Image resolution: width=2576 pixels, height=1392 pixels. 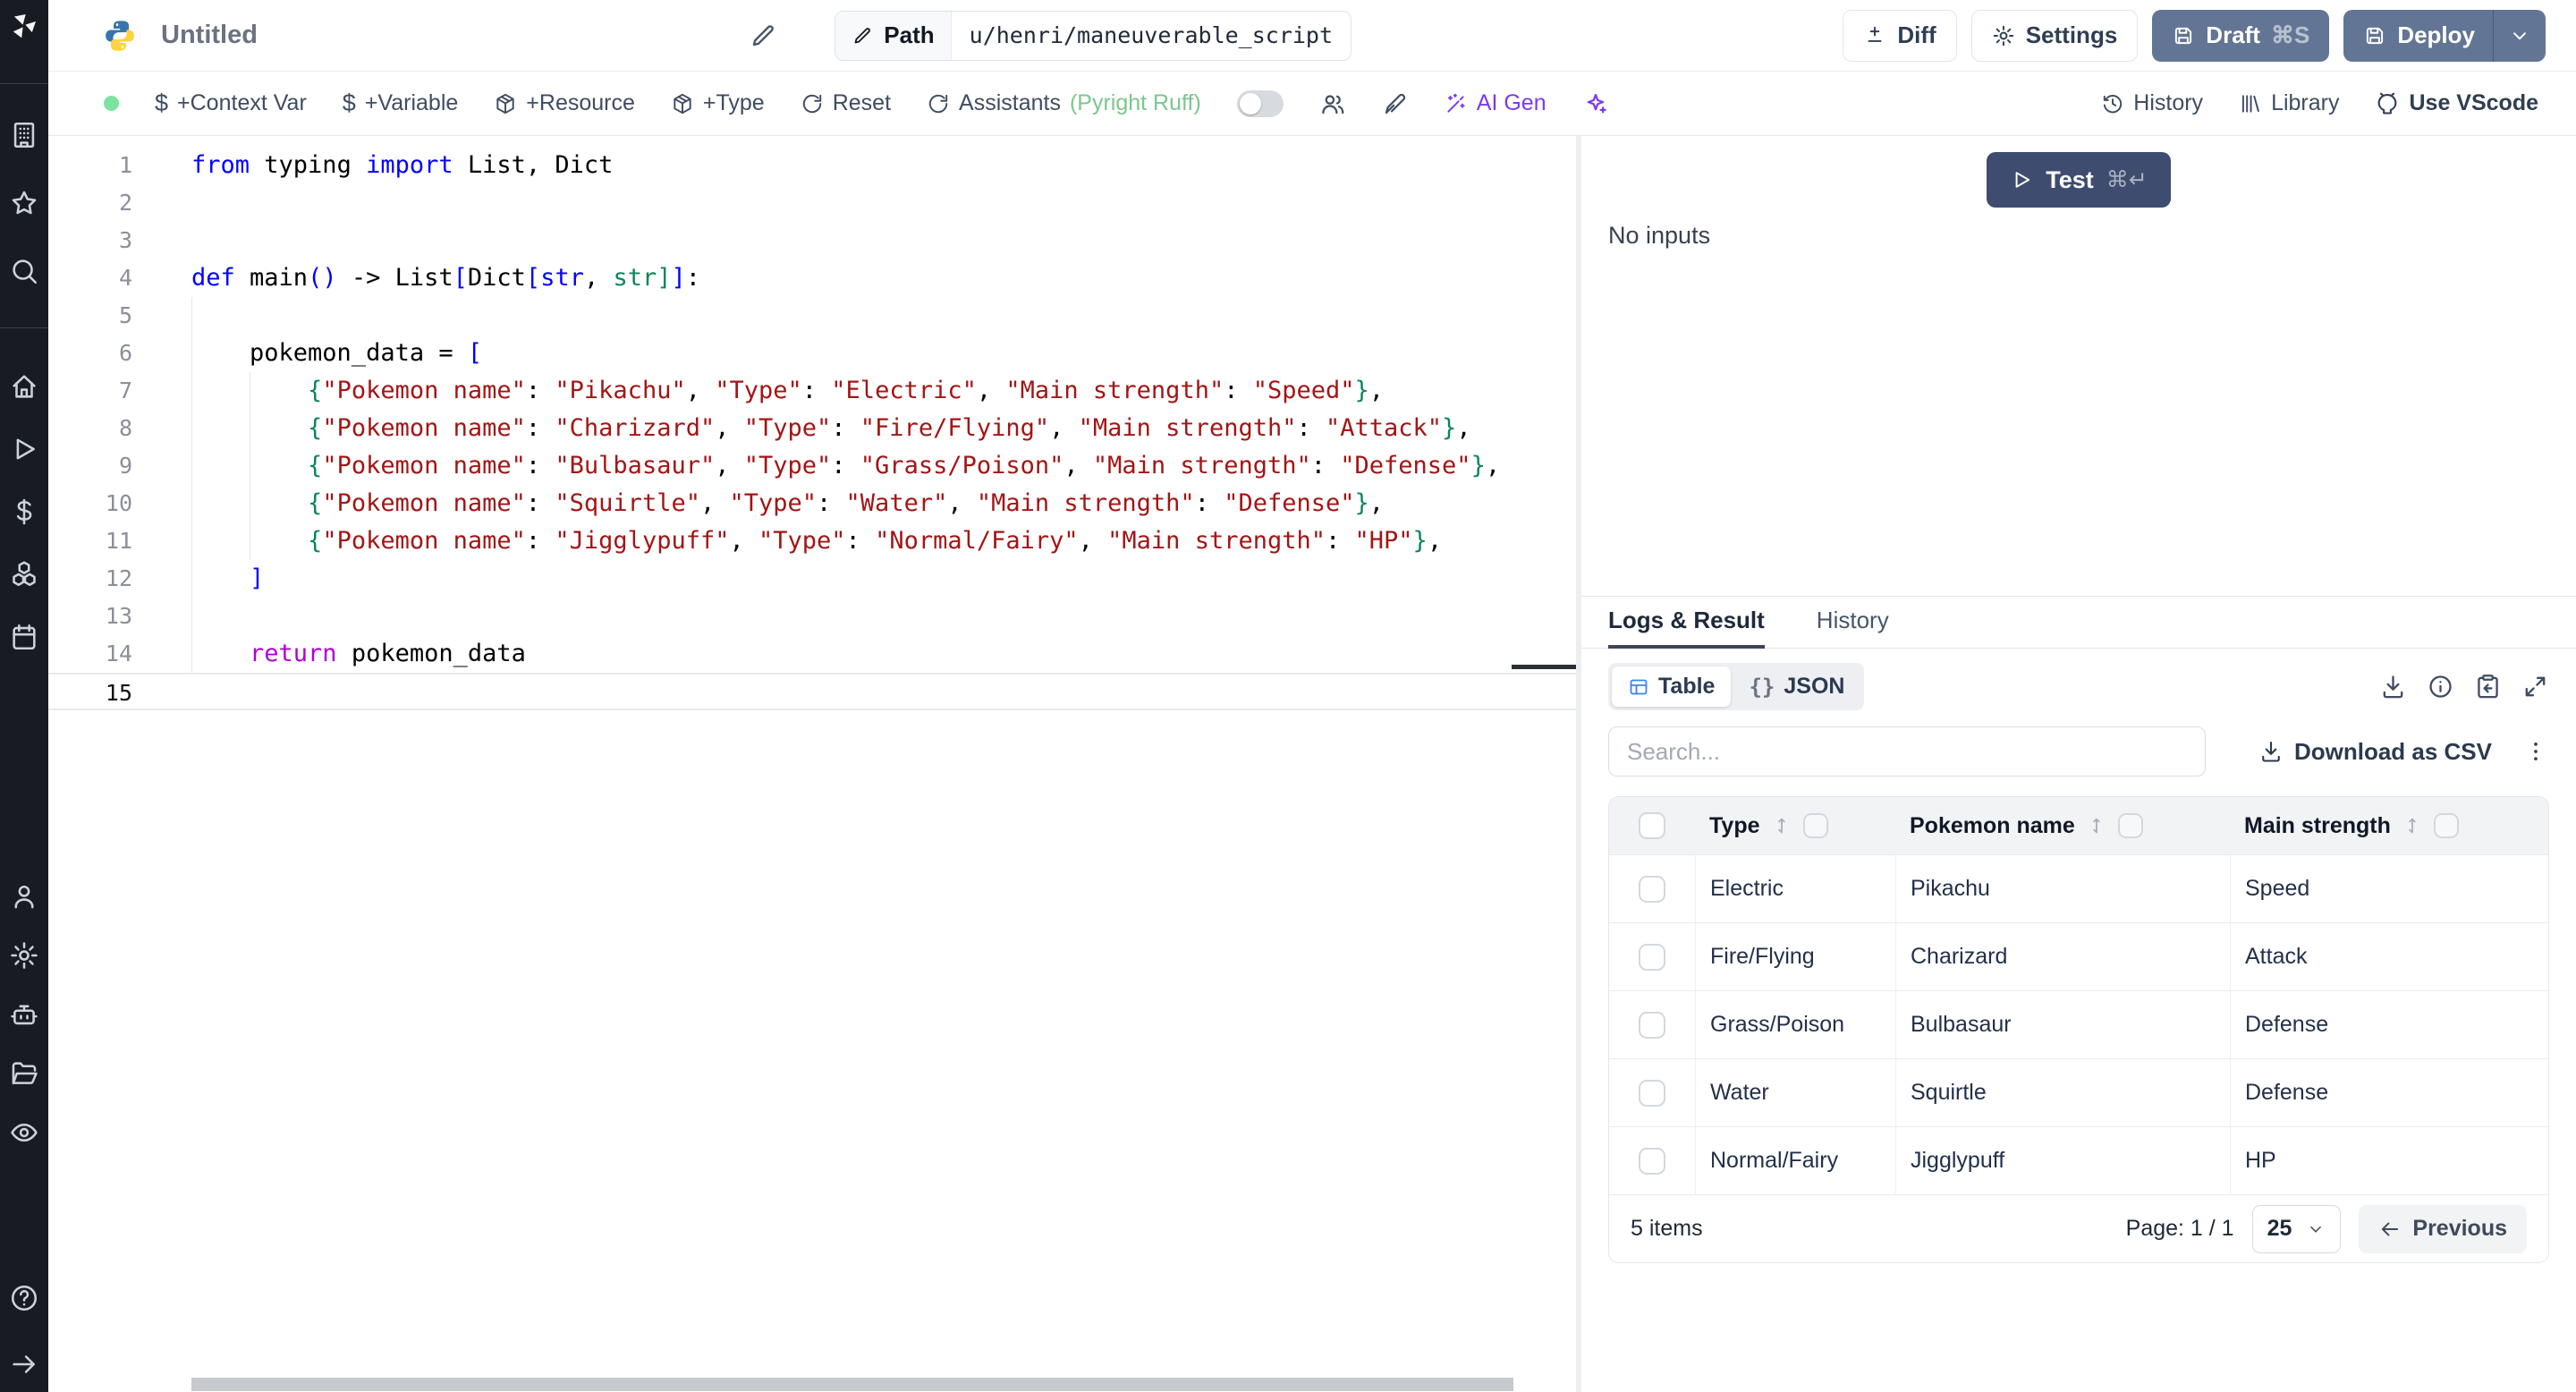 What do you see at coordinates (812, 654) in the screenshot?
I see `code-line-14: 14 return pokemon_data` at bounding box center [812, 654].